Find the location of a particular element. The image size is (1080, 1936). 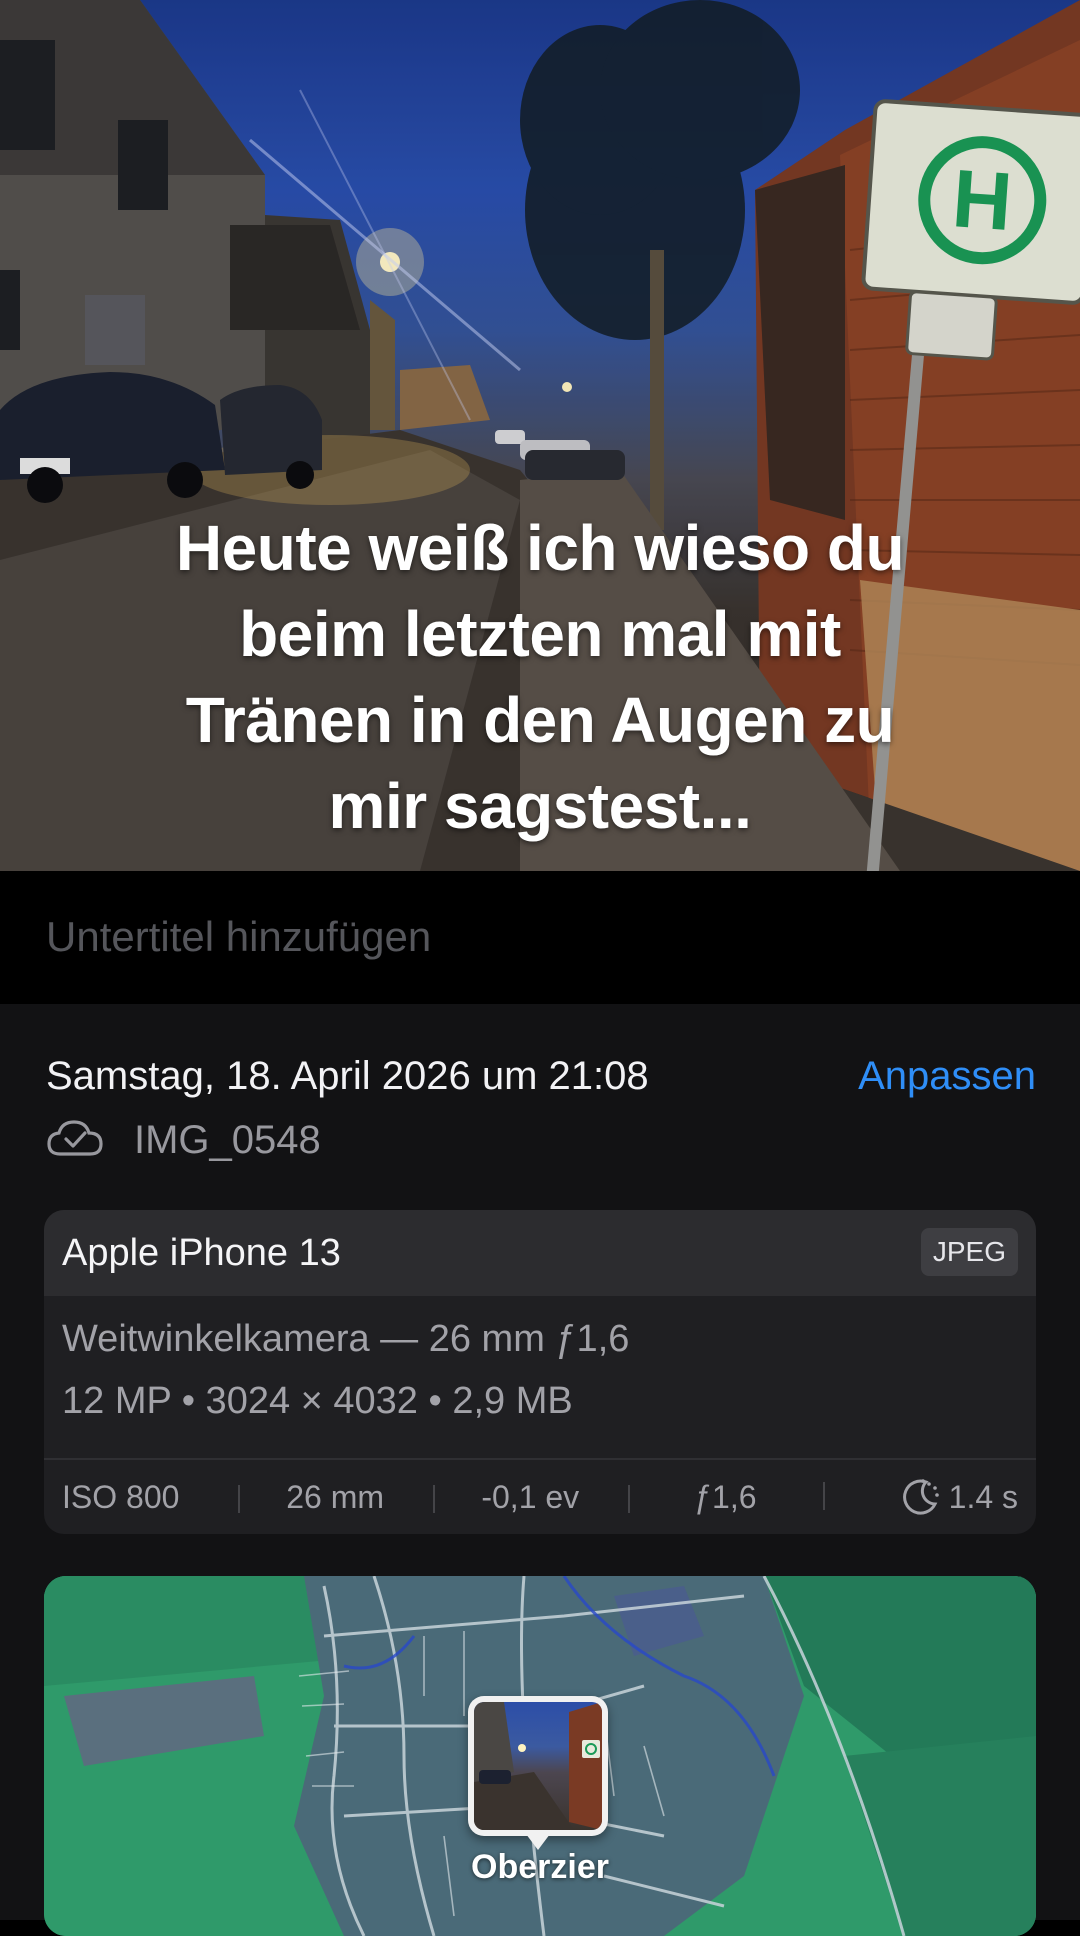

file-row: IMG_0548 is located at coordinates (183, 1140).